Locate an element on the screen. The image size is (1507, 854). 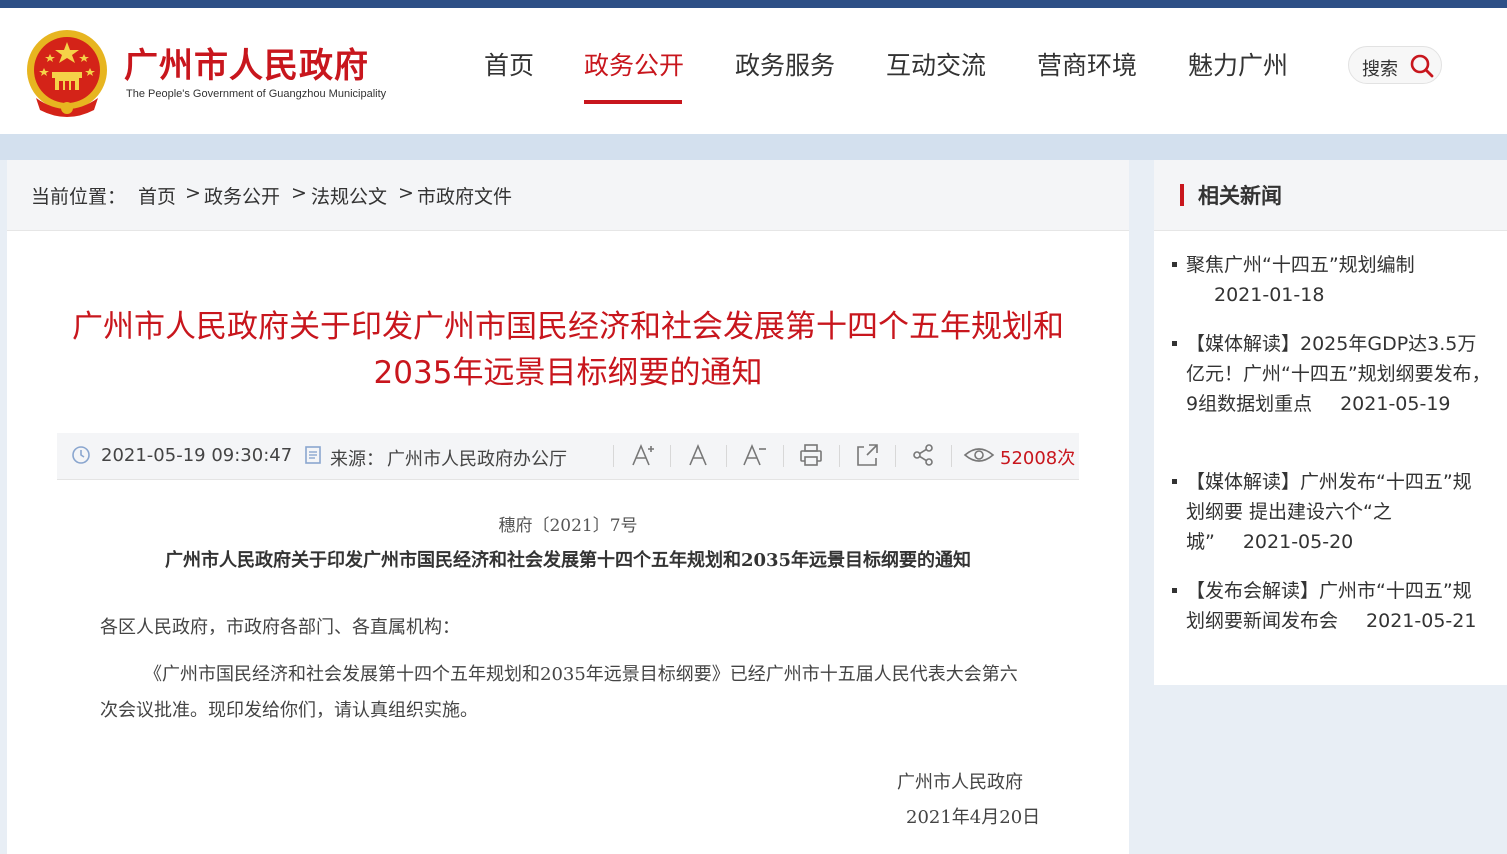
view-count: 52008次 is located at coordinates (1038, 458).